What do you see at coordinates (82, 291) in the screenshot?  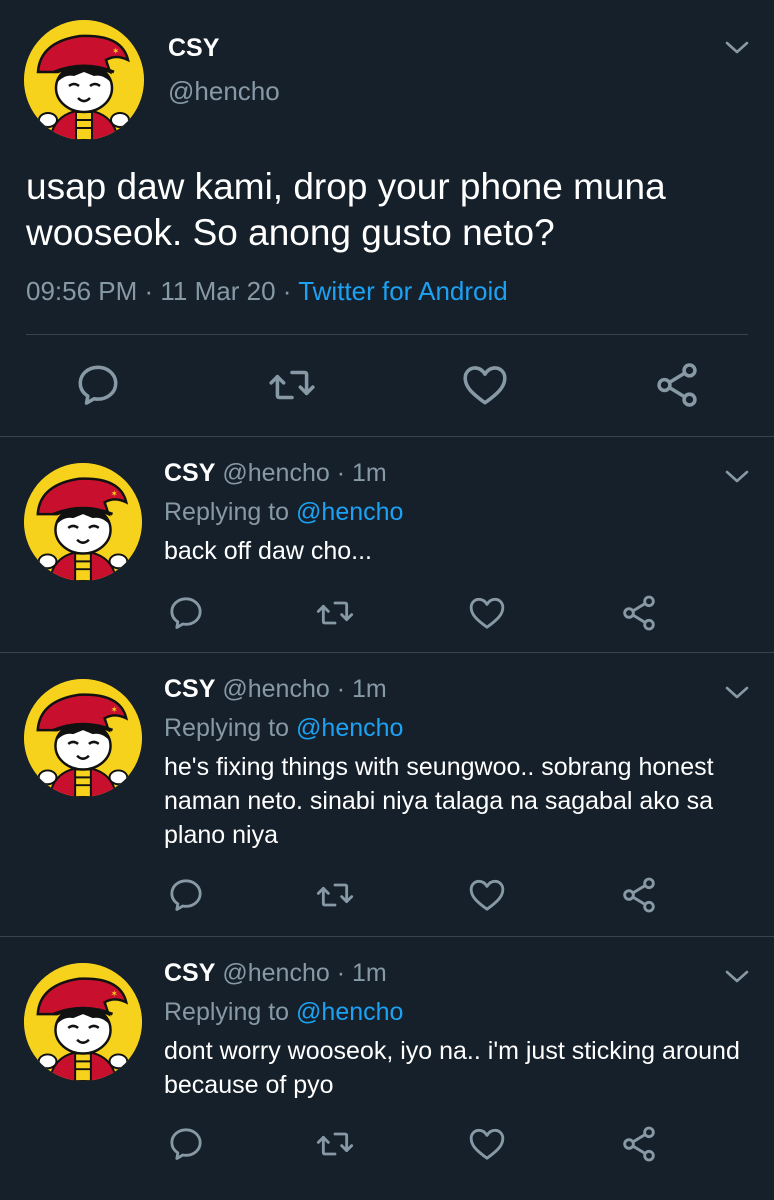 I see `tweet-time: 09:56 PM` at bounding box center [82, 291].